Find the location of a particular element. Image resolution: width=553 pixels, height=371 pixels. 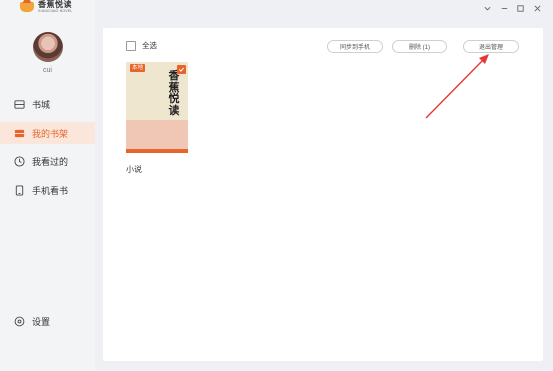

chevron-down-icon is located at coordinates (487, 8).